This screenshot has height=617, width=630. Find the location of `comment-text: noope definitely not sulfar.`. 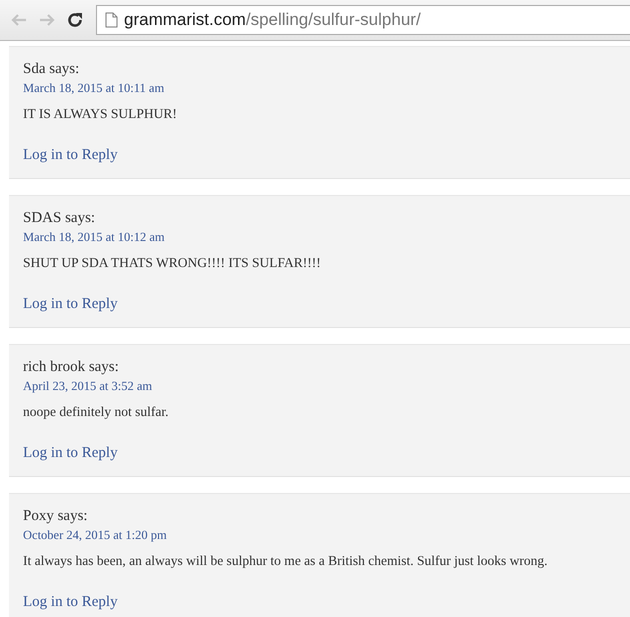

comment-text: noope definitely not sulfar. is located at coordinates (95, 412).